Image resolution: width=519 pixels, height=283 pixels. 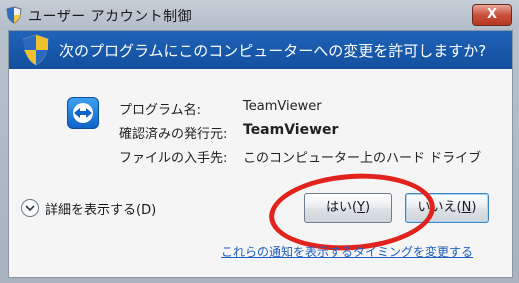 I want to click on uac-banner: 次のプログラムにこのコンピューターへの変更を許可しますか?, so click(x=260, y=50).